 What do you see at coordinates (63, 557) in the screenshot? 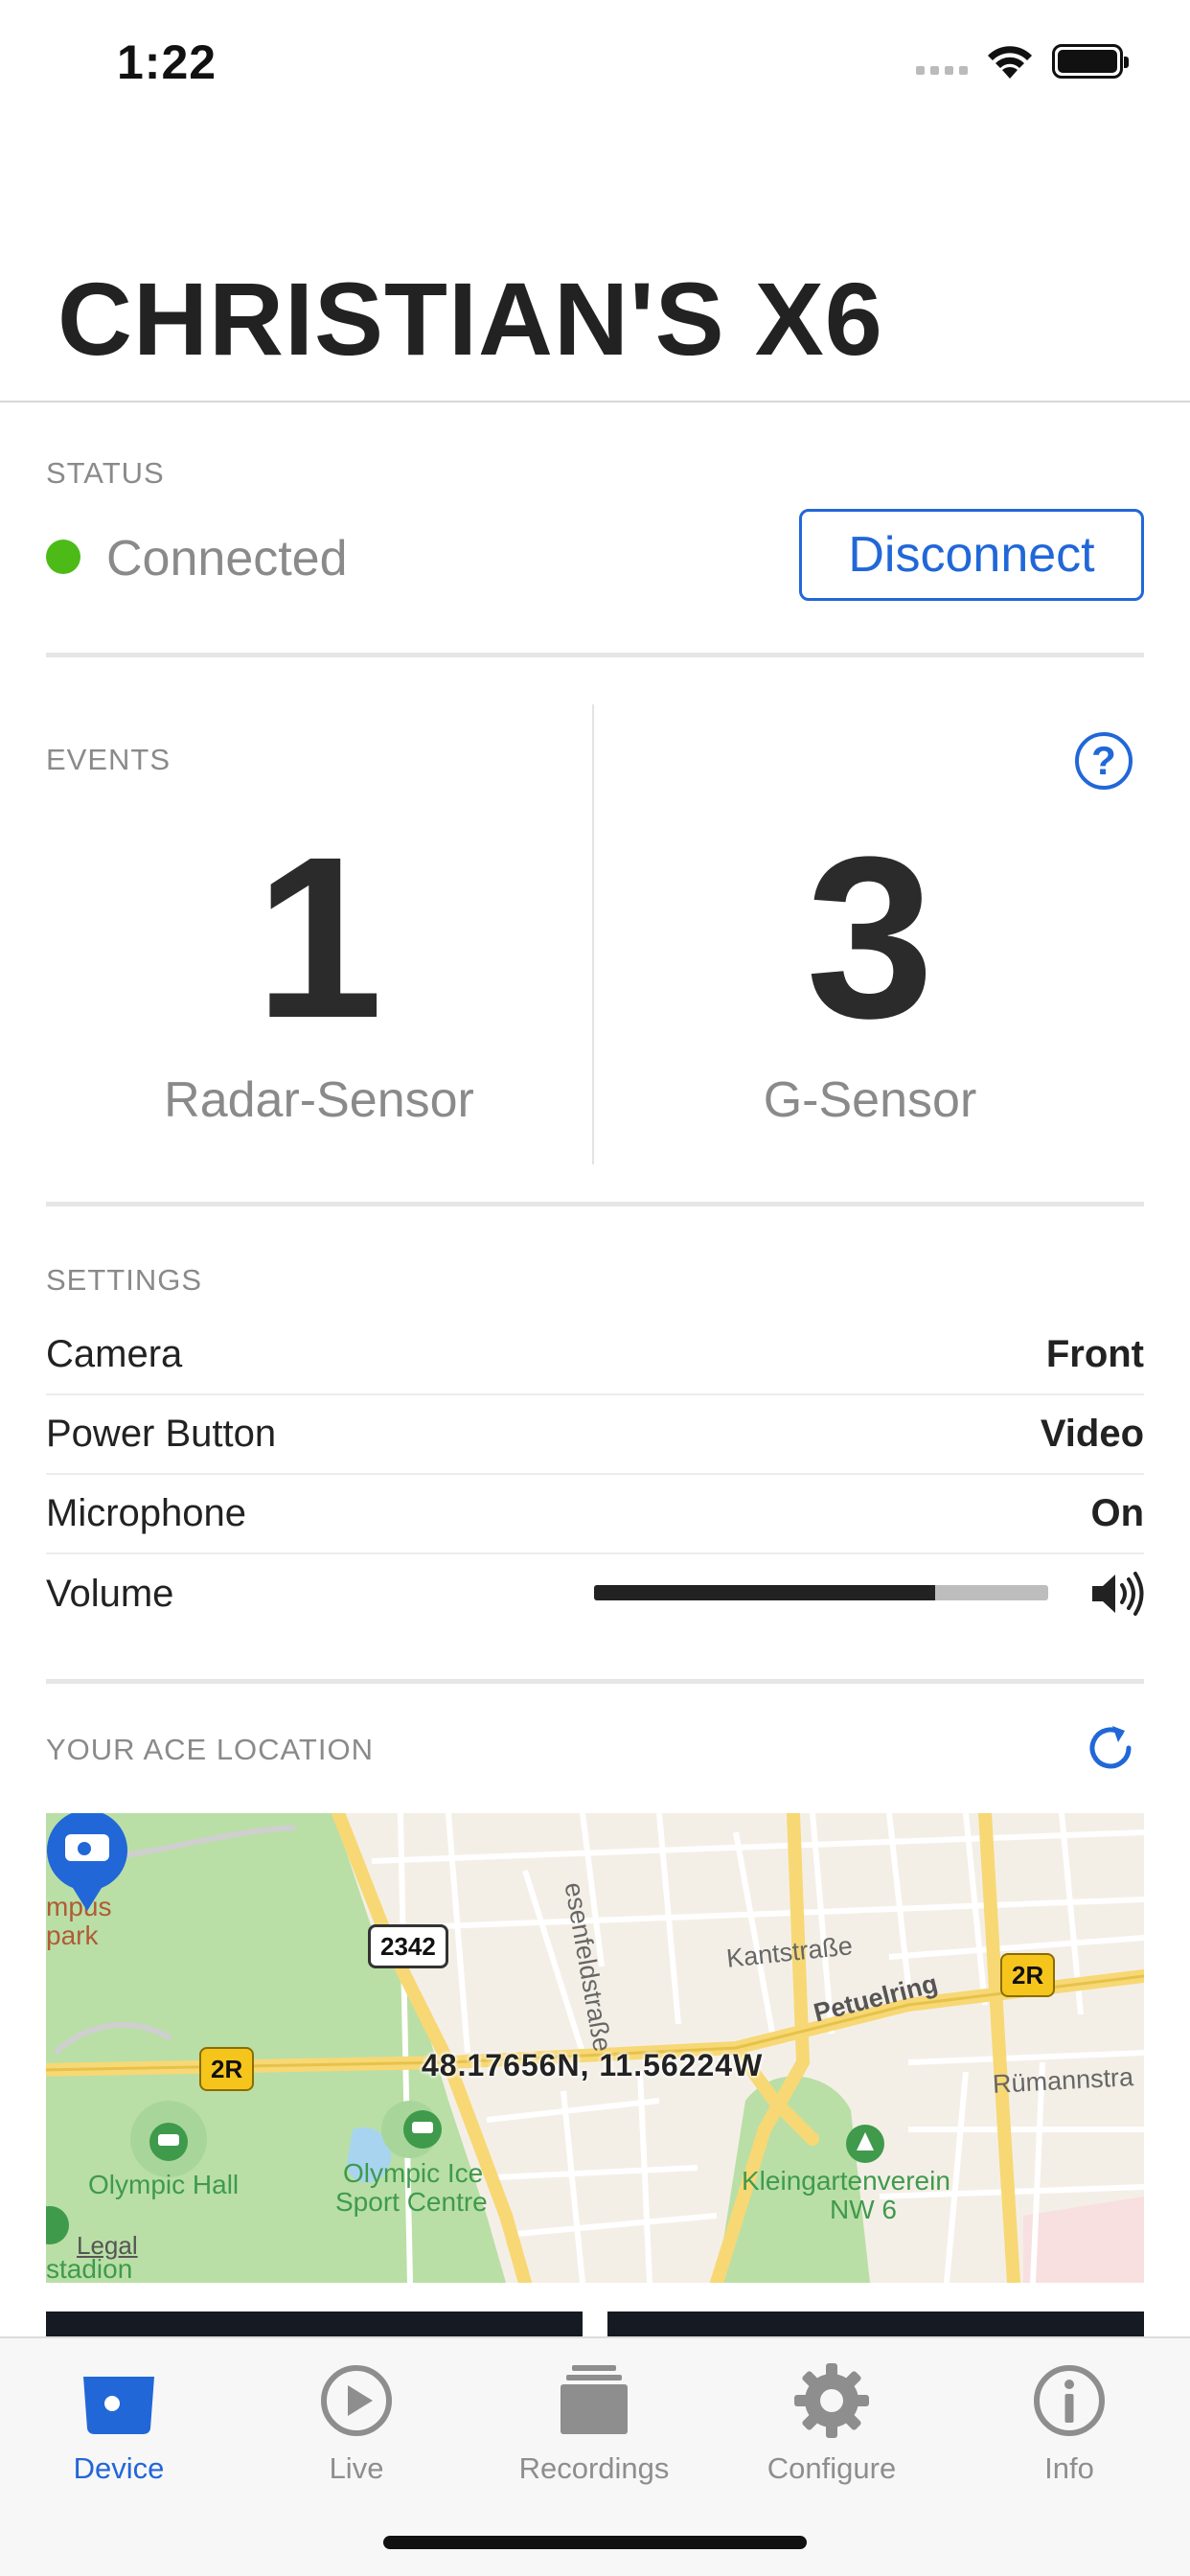
I see `connection-status-dot` at bounding box center [63, 557].